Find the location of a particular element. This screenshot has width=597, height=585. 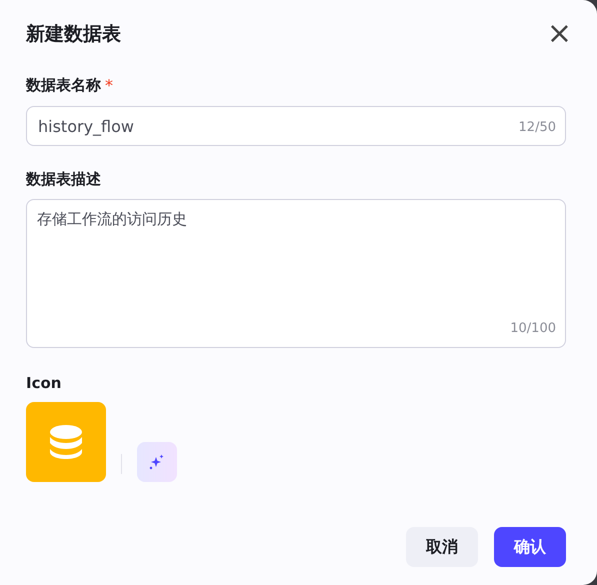

close-button: × is located at coordinates (559, 34).